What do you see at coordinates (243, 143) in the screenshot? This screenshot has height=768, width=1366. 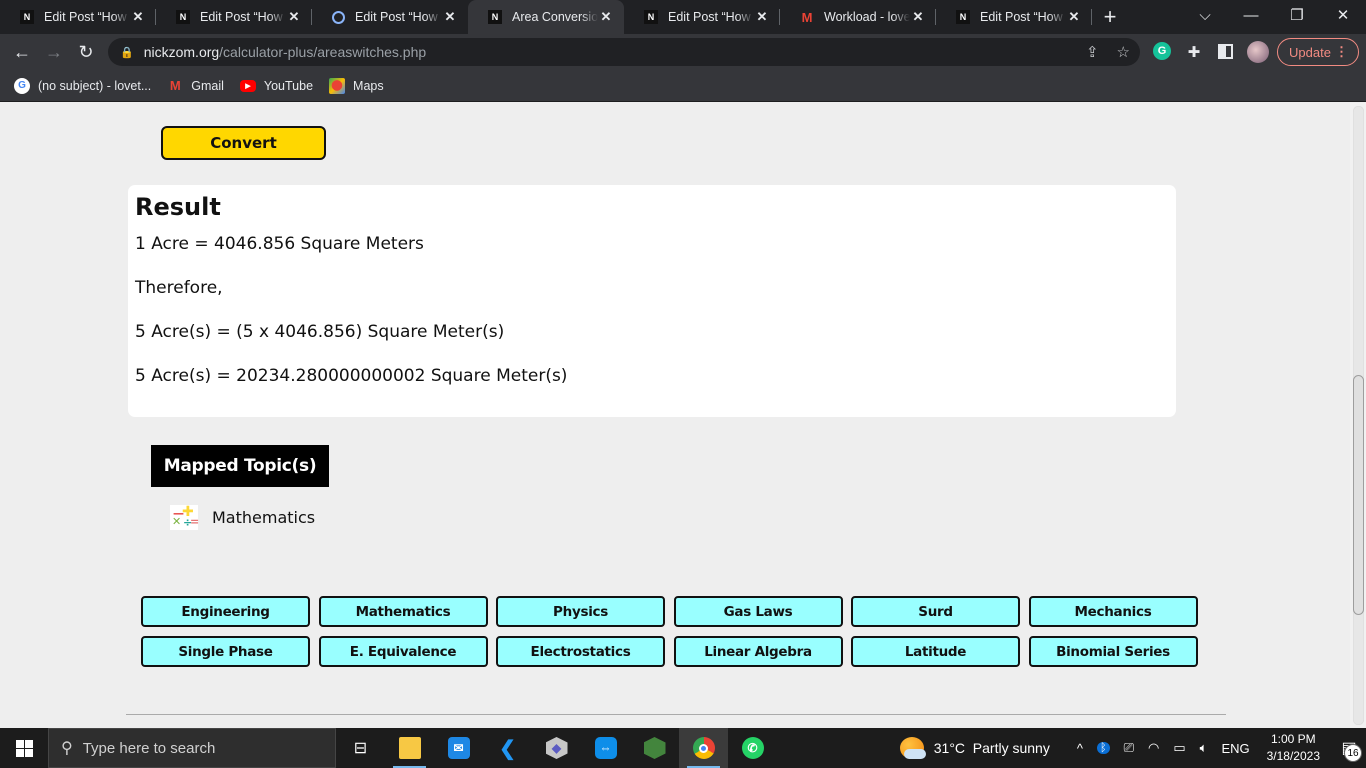 I see `convert-button: Convert` at bounding box center [243, 143].